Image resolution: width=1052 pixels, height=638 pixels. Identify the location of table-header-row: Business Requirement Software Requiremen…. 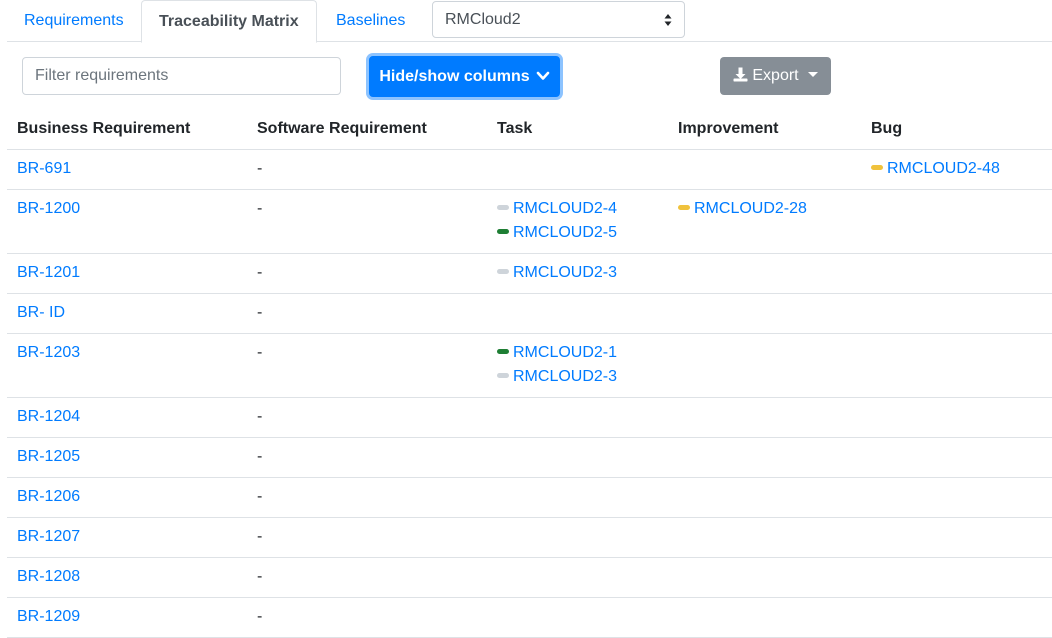
(529, 130).